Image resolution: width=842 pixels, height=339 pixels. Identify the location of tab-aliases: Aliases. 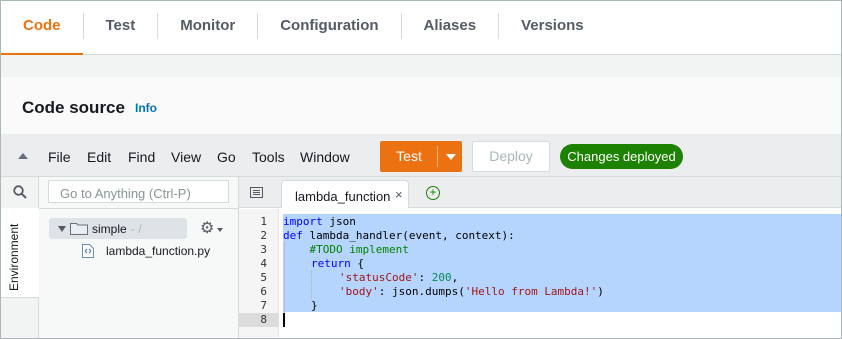
(450, 28).